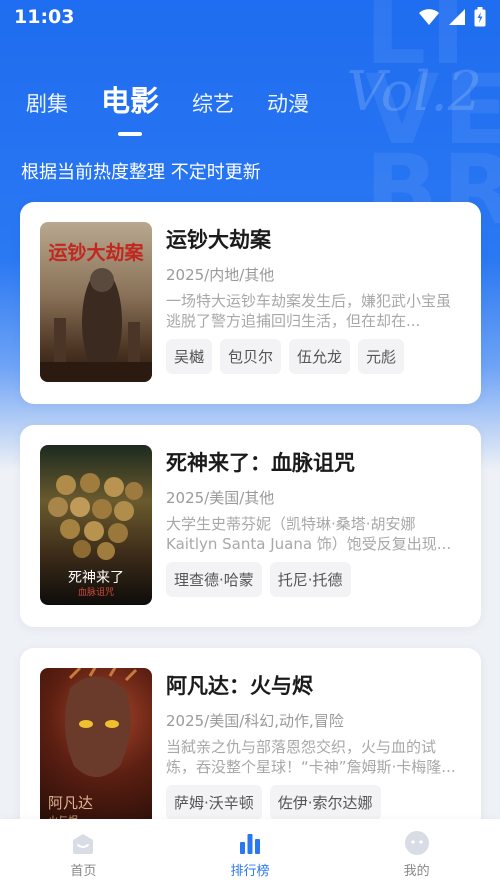  What do you see at coordinates (220, 275) in the screenshot?
I see `movie-meta: 2025/内地/其他` at bounding box center [220, 275].